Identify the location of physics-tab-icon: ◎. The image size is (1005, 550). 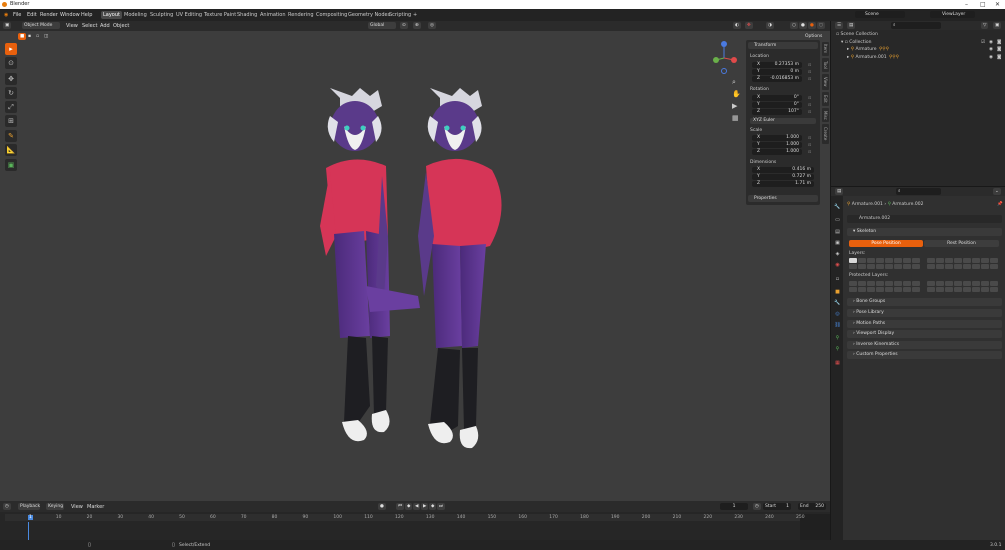
(837, 314).